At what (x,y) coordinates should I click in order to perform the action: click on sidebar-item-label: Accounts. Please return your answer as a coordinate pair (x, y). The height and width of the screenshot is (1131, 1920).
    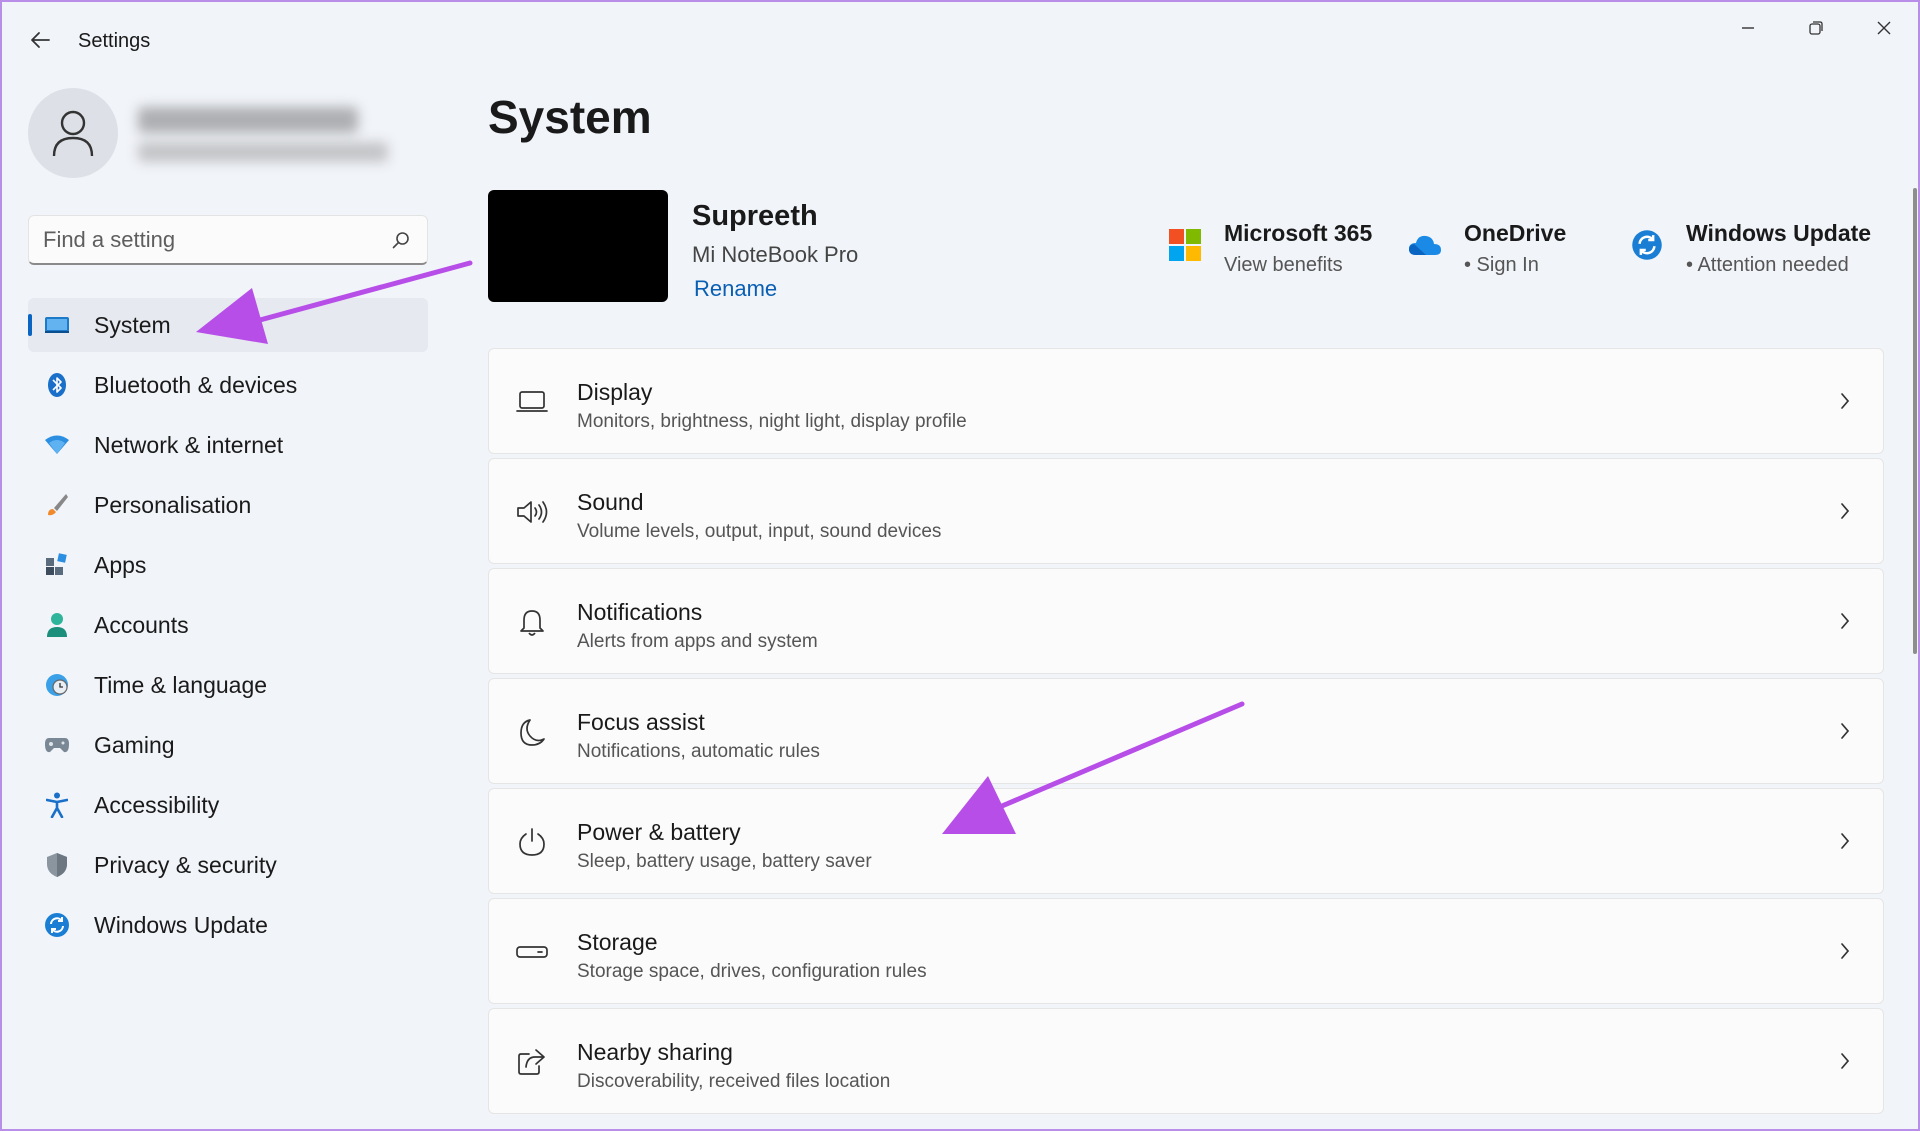
    Looking at the image, I should click on (141, 624).